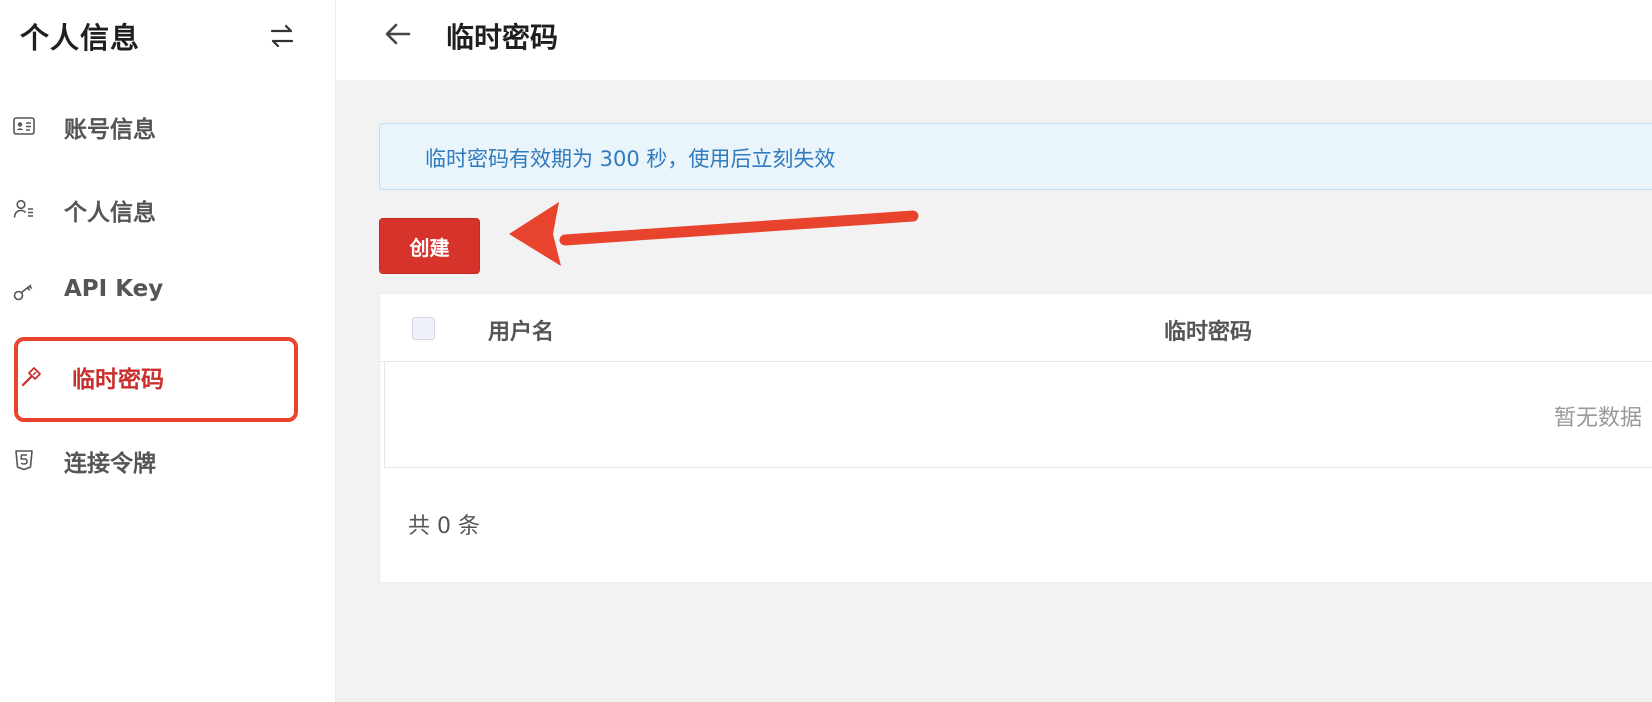 The height and width of the screenshot is (702, 1652). What do you see at coordinates (994, 40) in the screenshot?
I see `page-header: 临时密码` at bounding box center [994, 40].